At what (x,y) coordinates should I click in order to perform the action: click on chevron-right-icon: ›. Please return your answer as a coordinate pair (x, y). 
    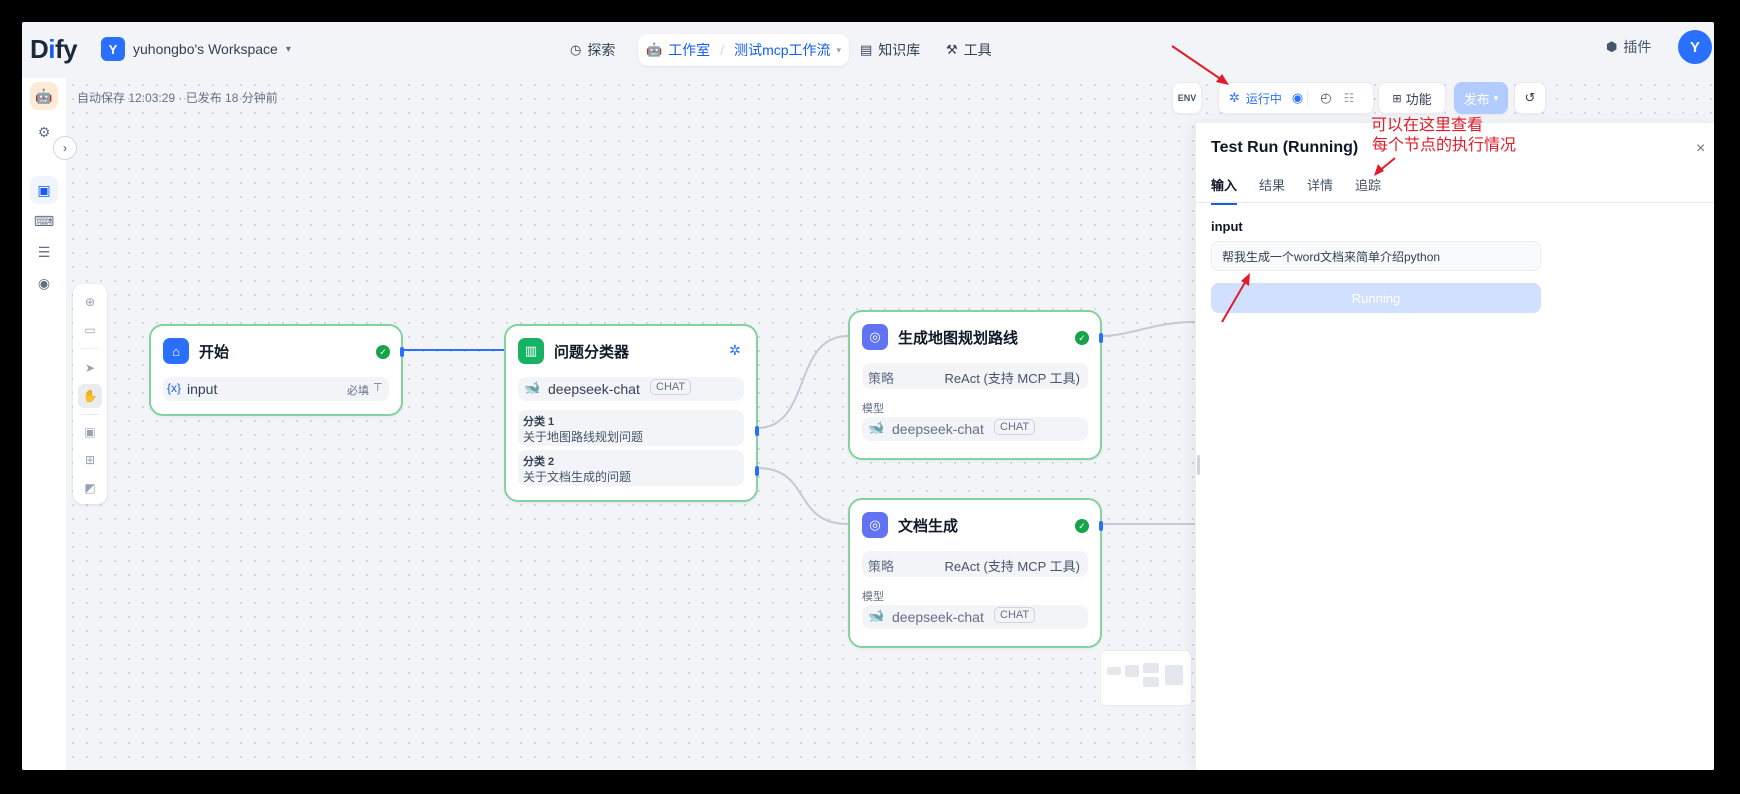
    Looking at the image, I should click on (65, 148).